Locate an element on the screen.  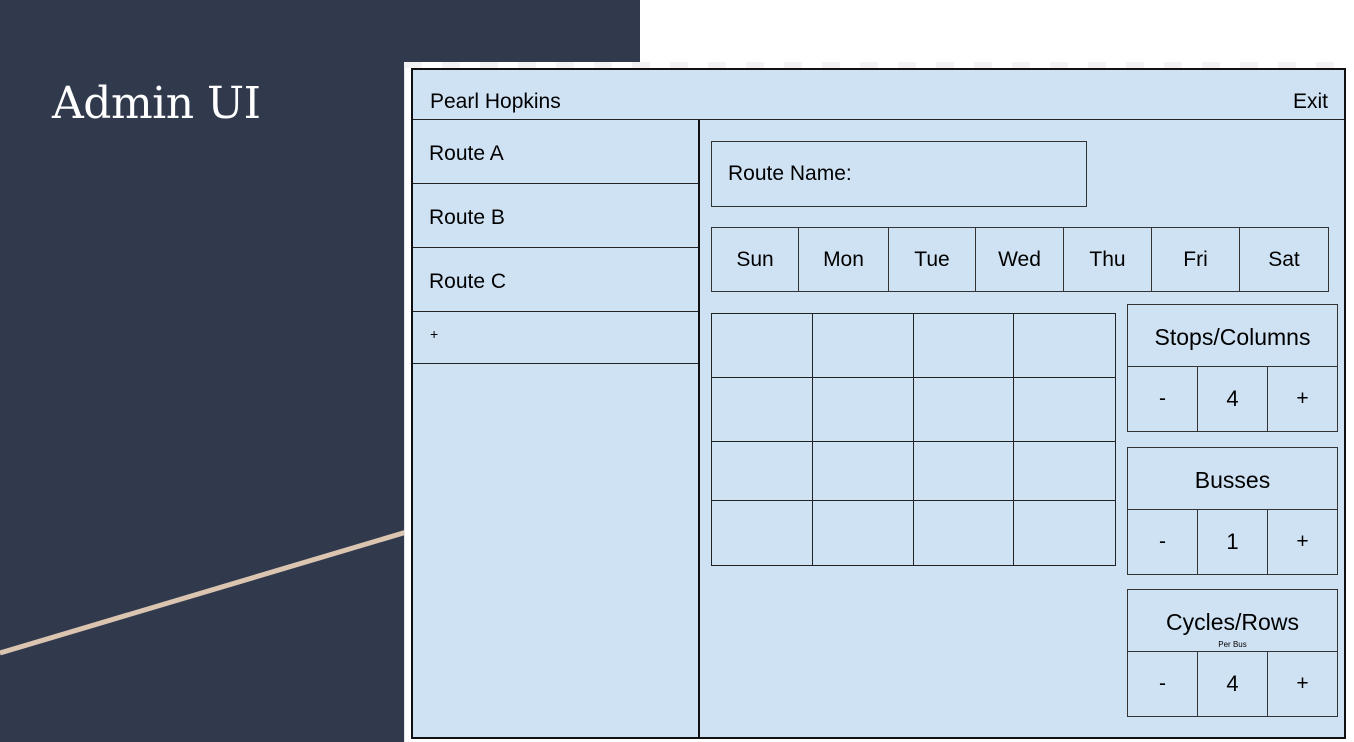
busses-decrement-button: - is located at coordinates (1163, 542).